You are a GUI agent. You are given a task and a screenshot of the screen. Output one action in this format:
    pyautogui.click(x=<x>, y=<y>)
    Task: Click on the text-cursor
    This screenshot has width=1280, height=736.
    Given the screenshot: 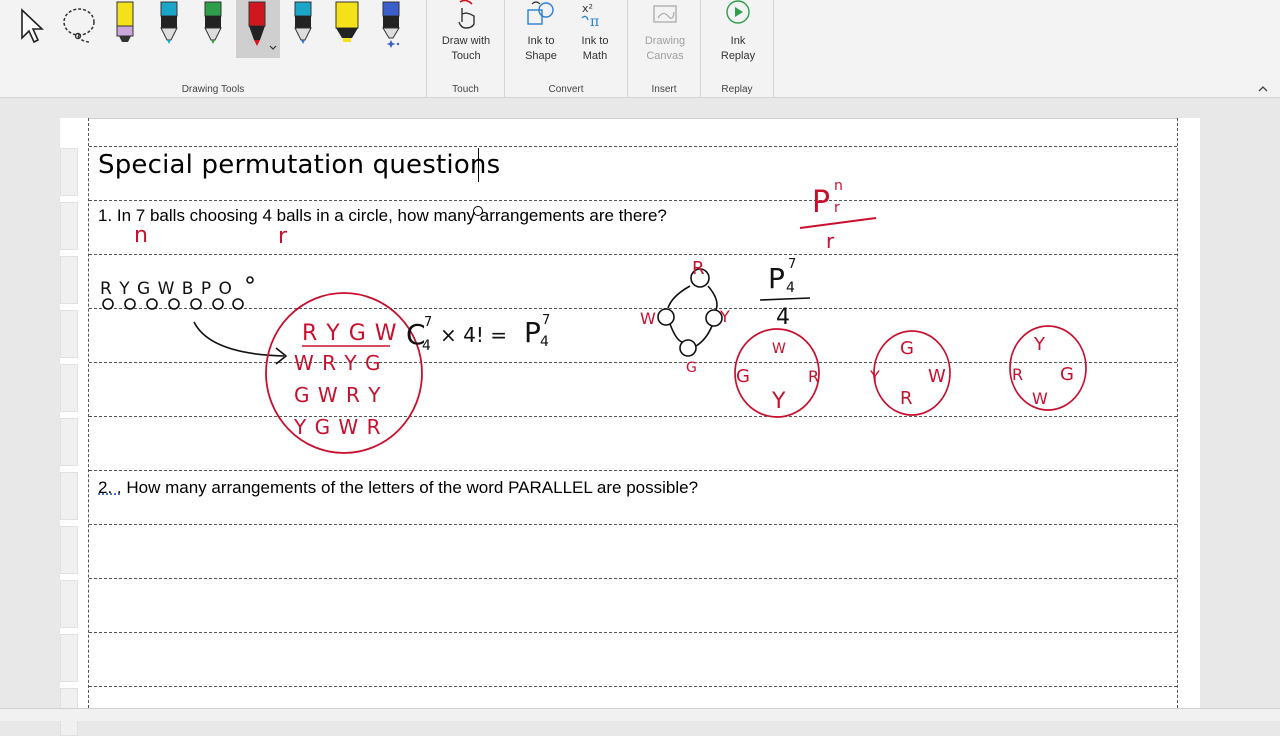 What is the action you would take?
    pyautogui.click(x=478, y=165)
    